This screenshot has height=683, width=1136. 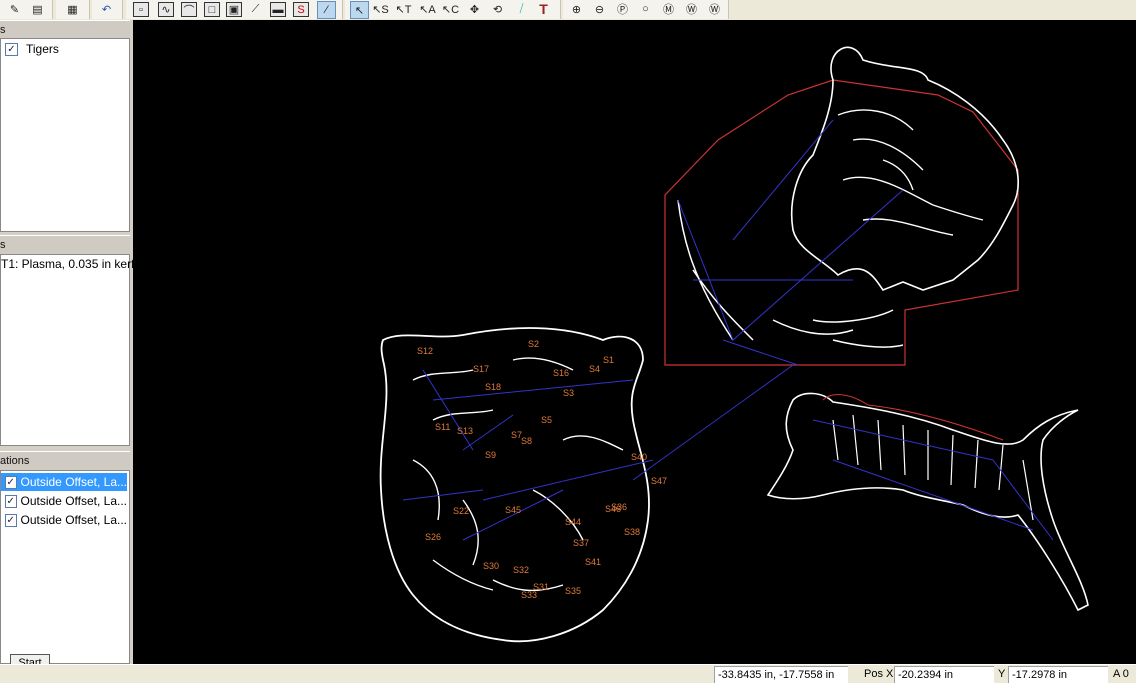 I want to click on sequence-label: S31, so click(x=541, y=587).